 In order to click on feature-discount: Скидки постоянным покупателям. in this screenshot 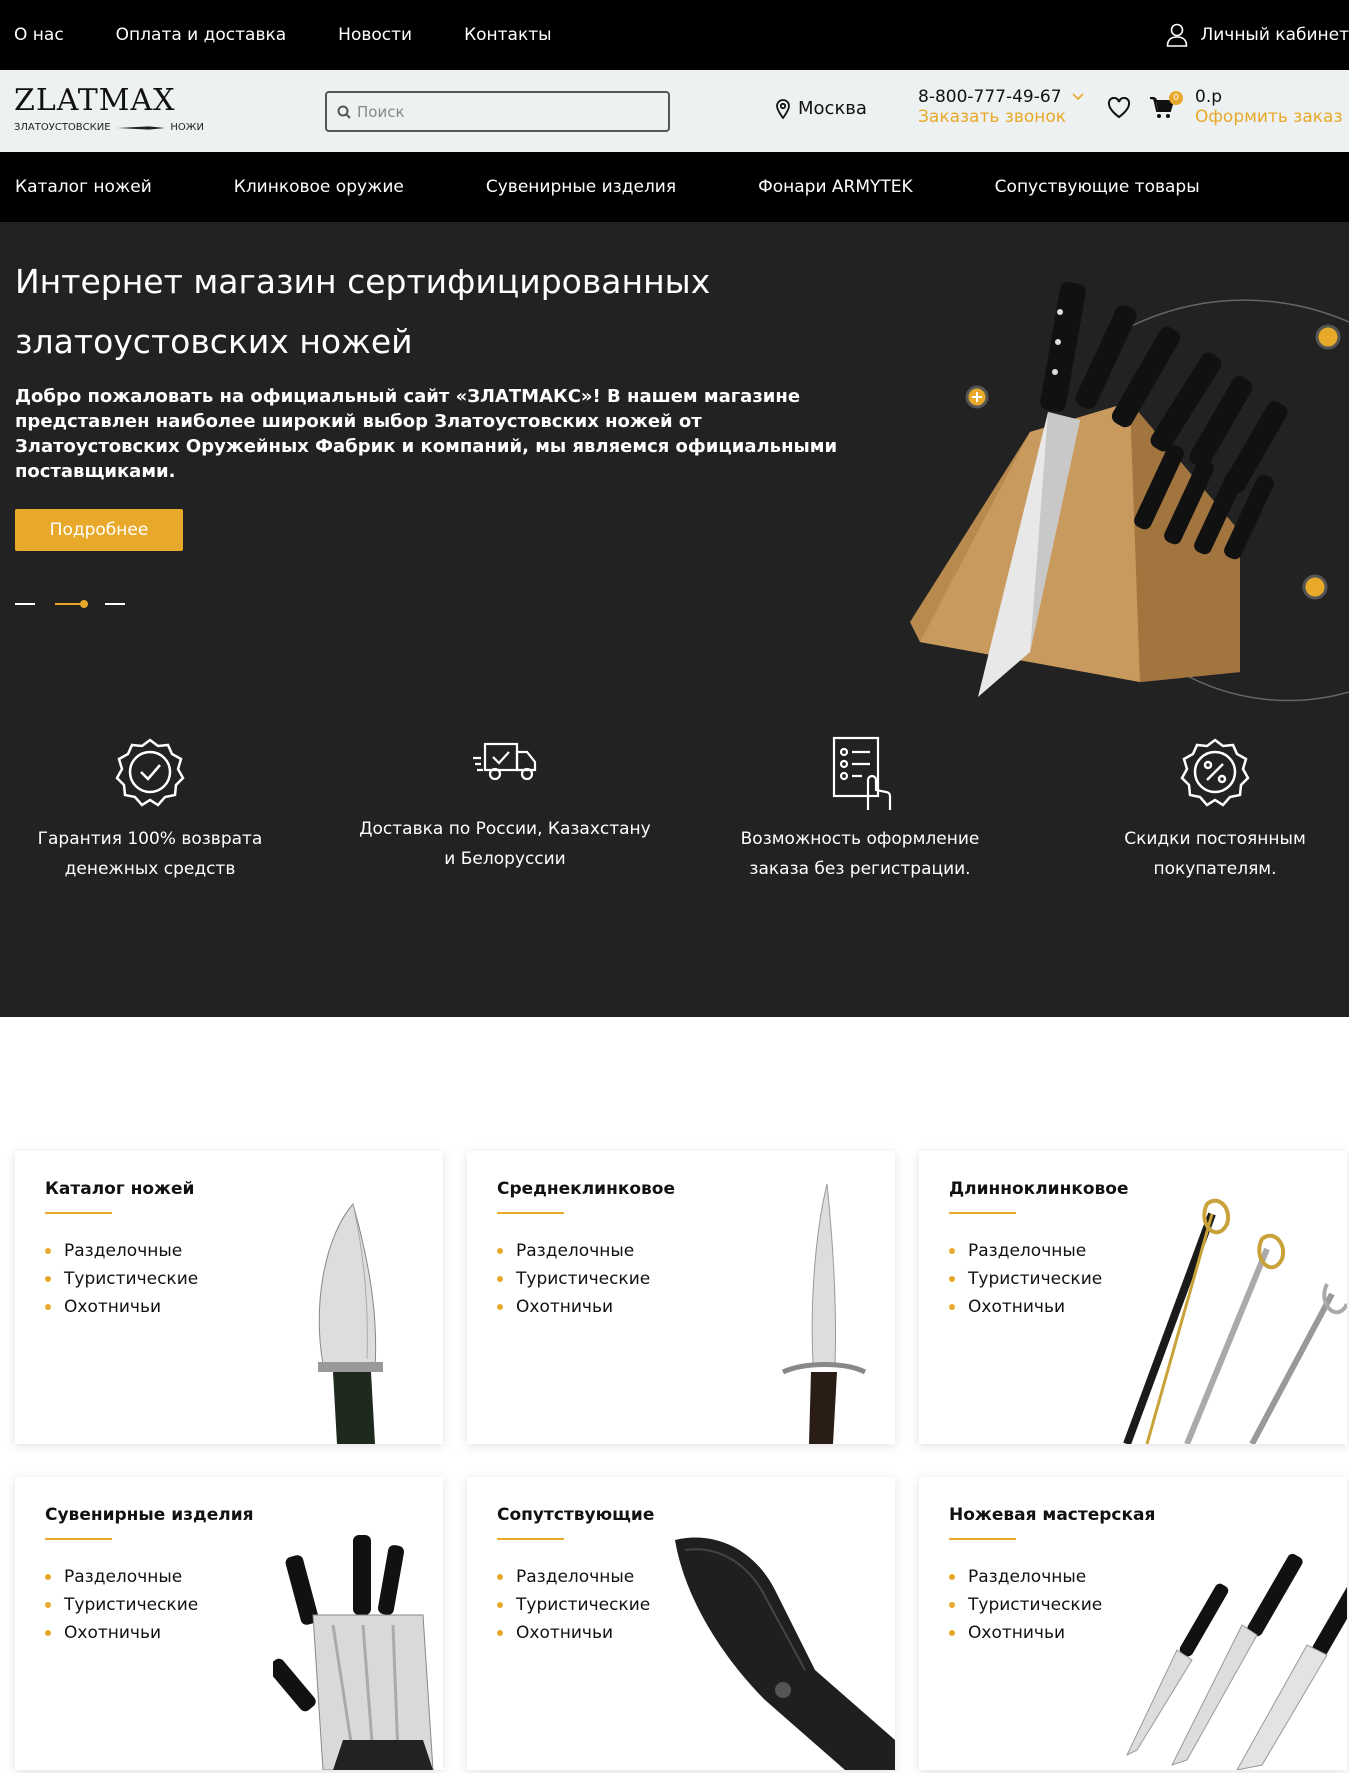, I will do `click(1207, 808)`.